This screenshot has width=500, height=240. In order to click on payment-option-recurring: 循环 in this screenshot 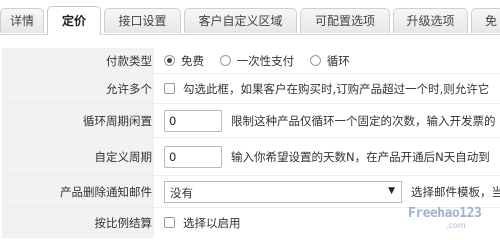, I will do `click(329, 61)`.